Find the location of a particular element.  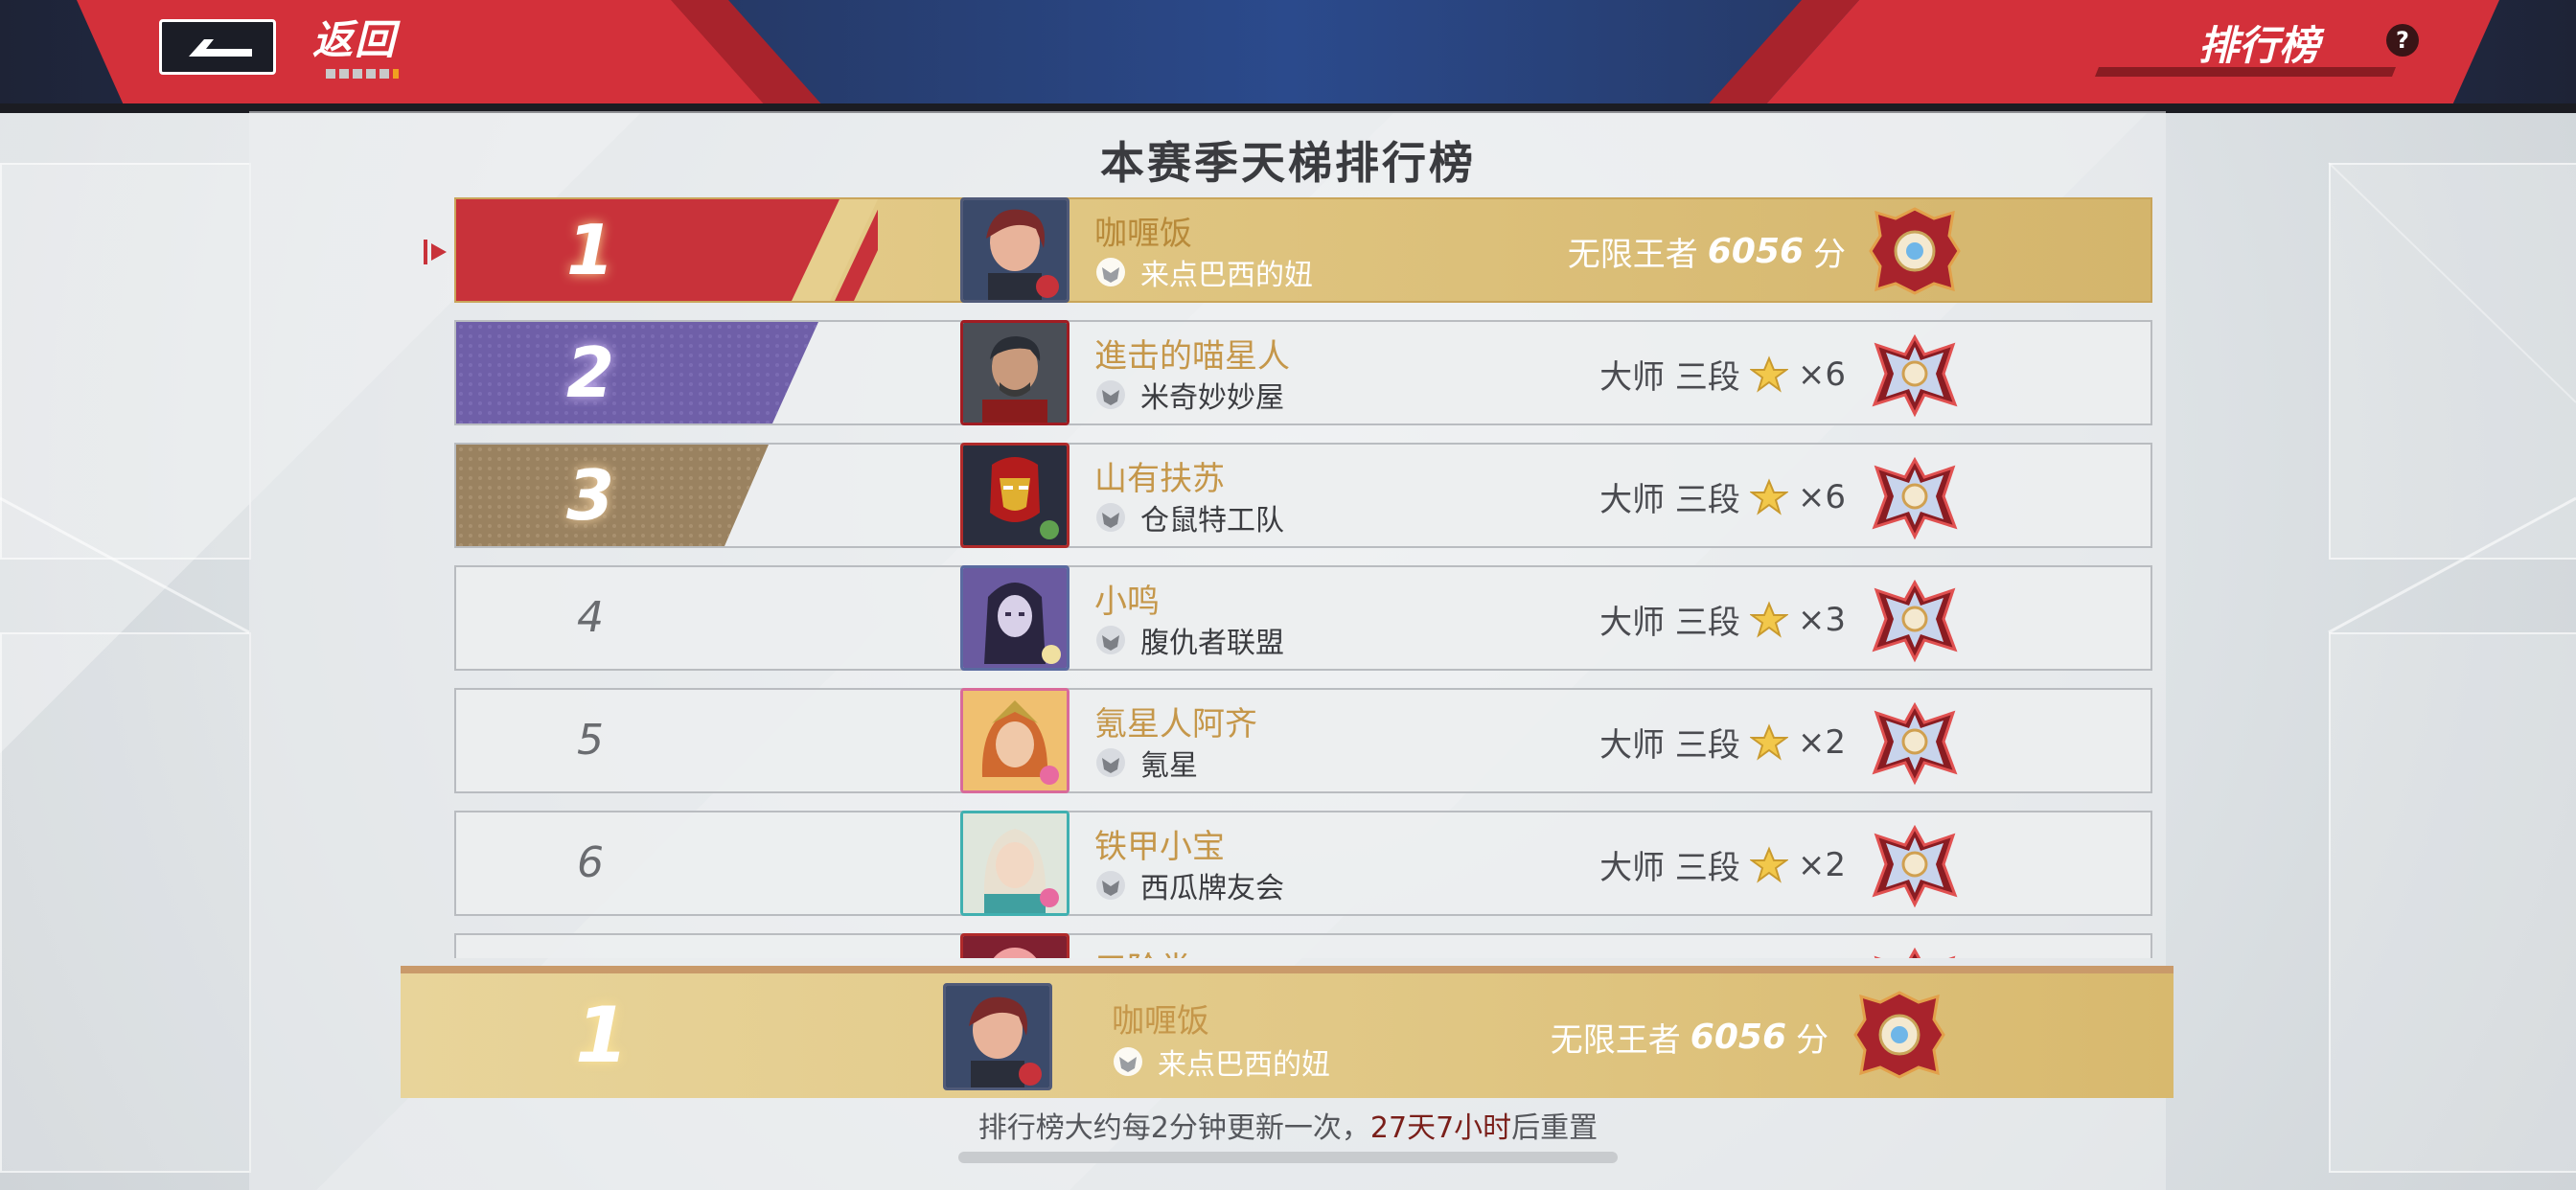

help-button: ? is located at coordinates (2402, 41).